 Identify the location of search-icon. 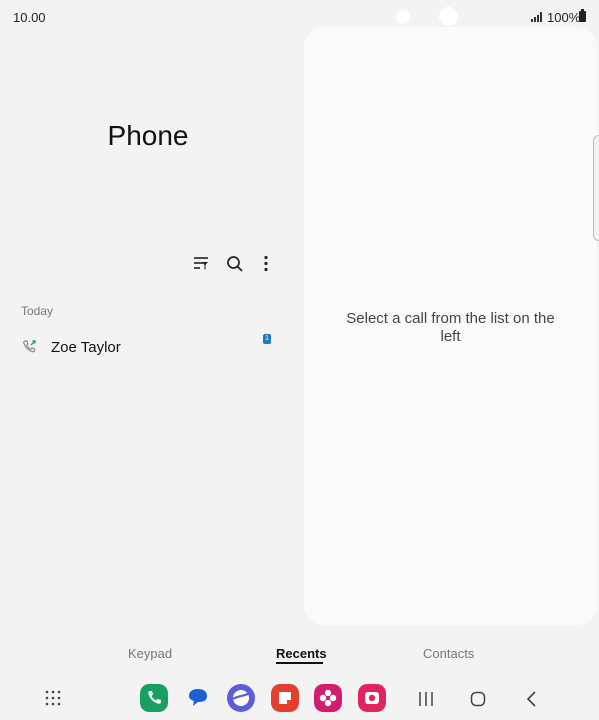
(235, 264).